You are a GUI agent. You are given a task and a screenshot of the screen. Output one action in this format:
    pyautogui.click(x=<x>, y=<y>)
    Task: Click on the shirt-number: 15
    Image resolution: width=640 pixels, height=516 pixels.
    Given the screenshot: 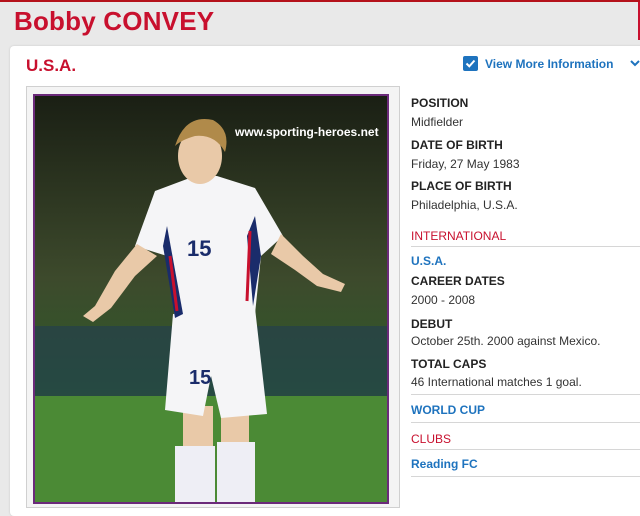 What is the action you would take?
    pyautogui.click(x=199, y=248)
    